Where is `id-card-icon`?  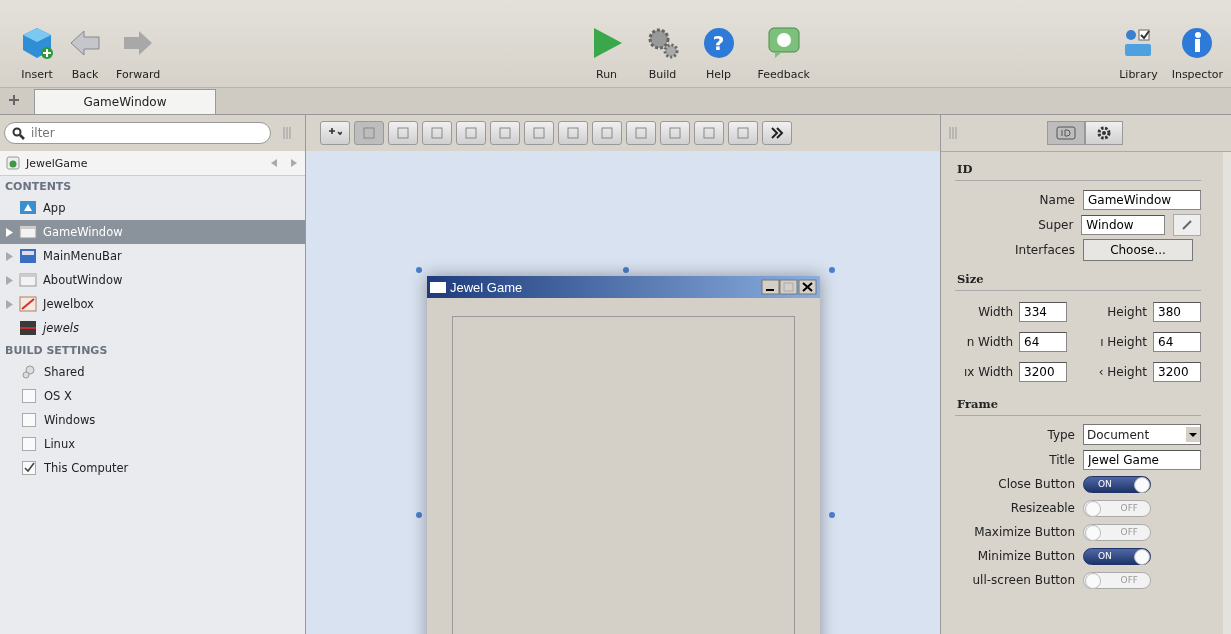 id-card-icon is located at coordinates (1066, 133).